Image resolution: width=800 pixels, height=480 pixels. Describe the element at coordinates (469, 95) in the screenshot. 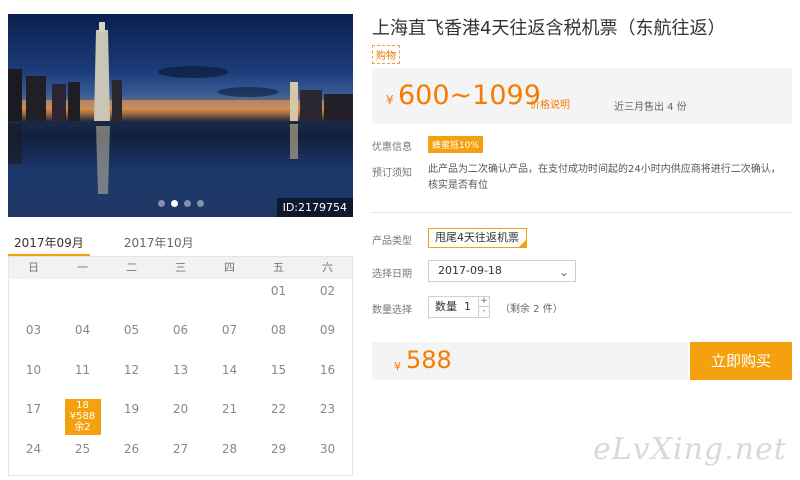

I see `price-range: 600~1099` at that location.